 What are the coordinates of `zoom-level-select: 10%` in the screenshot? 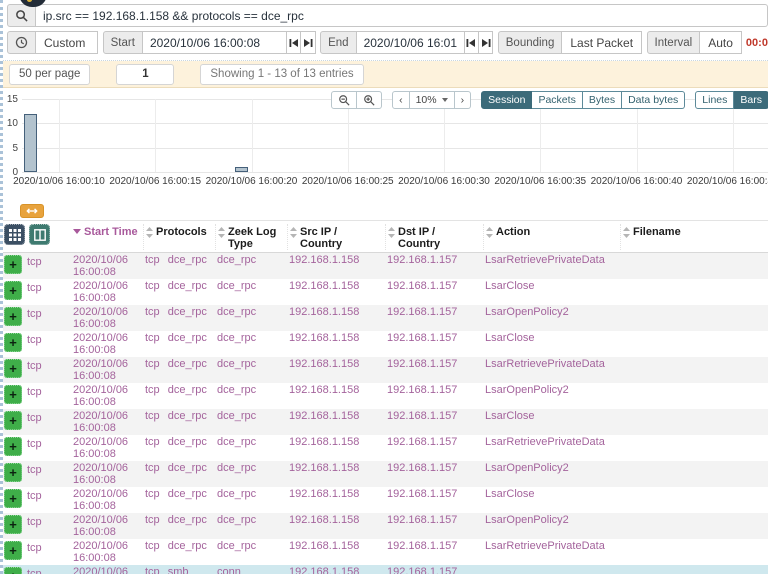 It's located at (432, 100).